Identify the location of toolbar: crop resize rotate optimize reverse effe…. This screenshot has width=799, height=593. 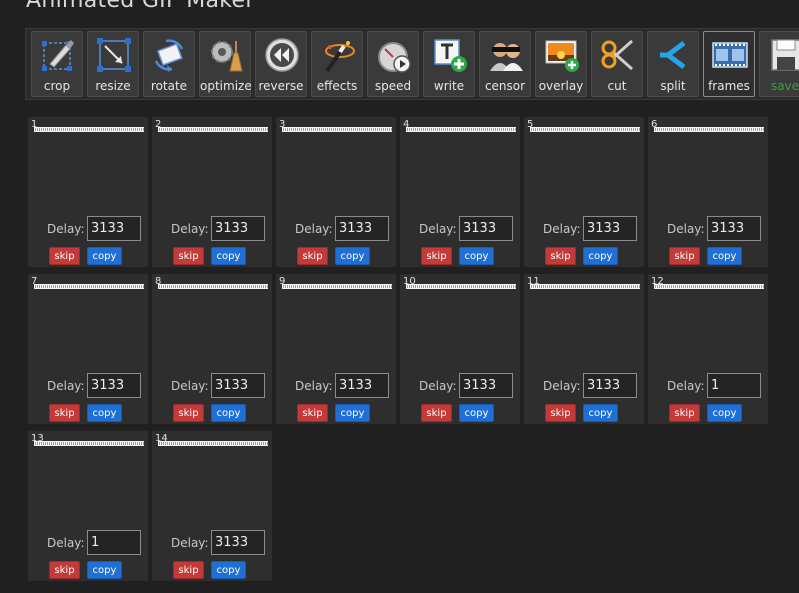
(412, 64).